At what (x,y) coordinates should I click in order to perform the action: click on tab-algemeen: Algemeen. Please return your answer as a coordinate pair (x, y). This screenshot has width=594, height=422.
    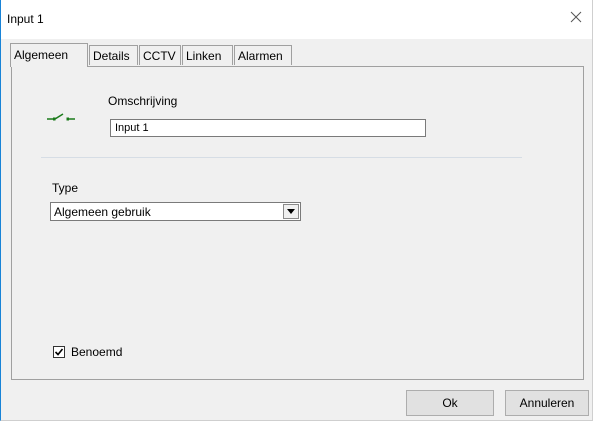
    Looking at the image, I should click on (49, 55).